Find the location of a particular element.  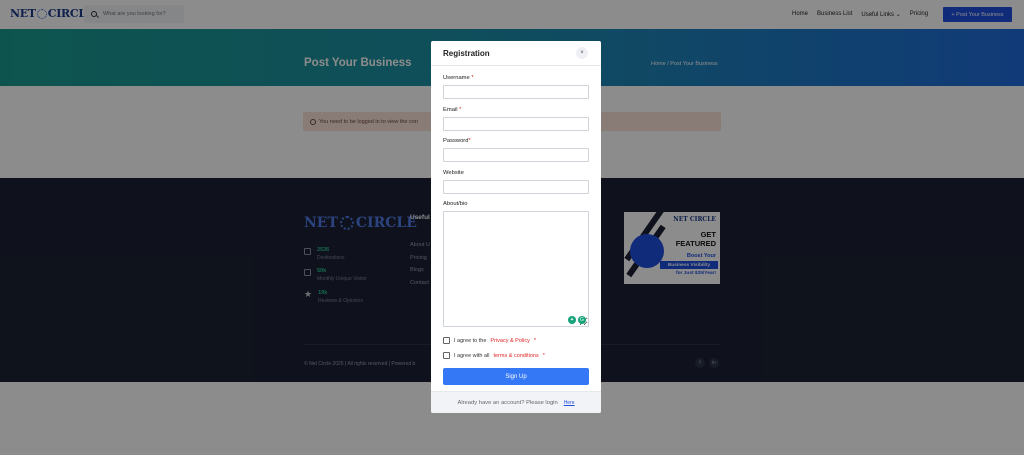

about-bio-textarea is located at coordinates (516, 269).